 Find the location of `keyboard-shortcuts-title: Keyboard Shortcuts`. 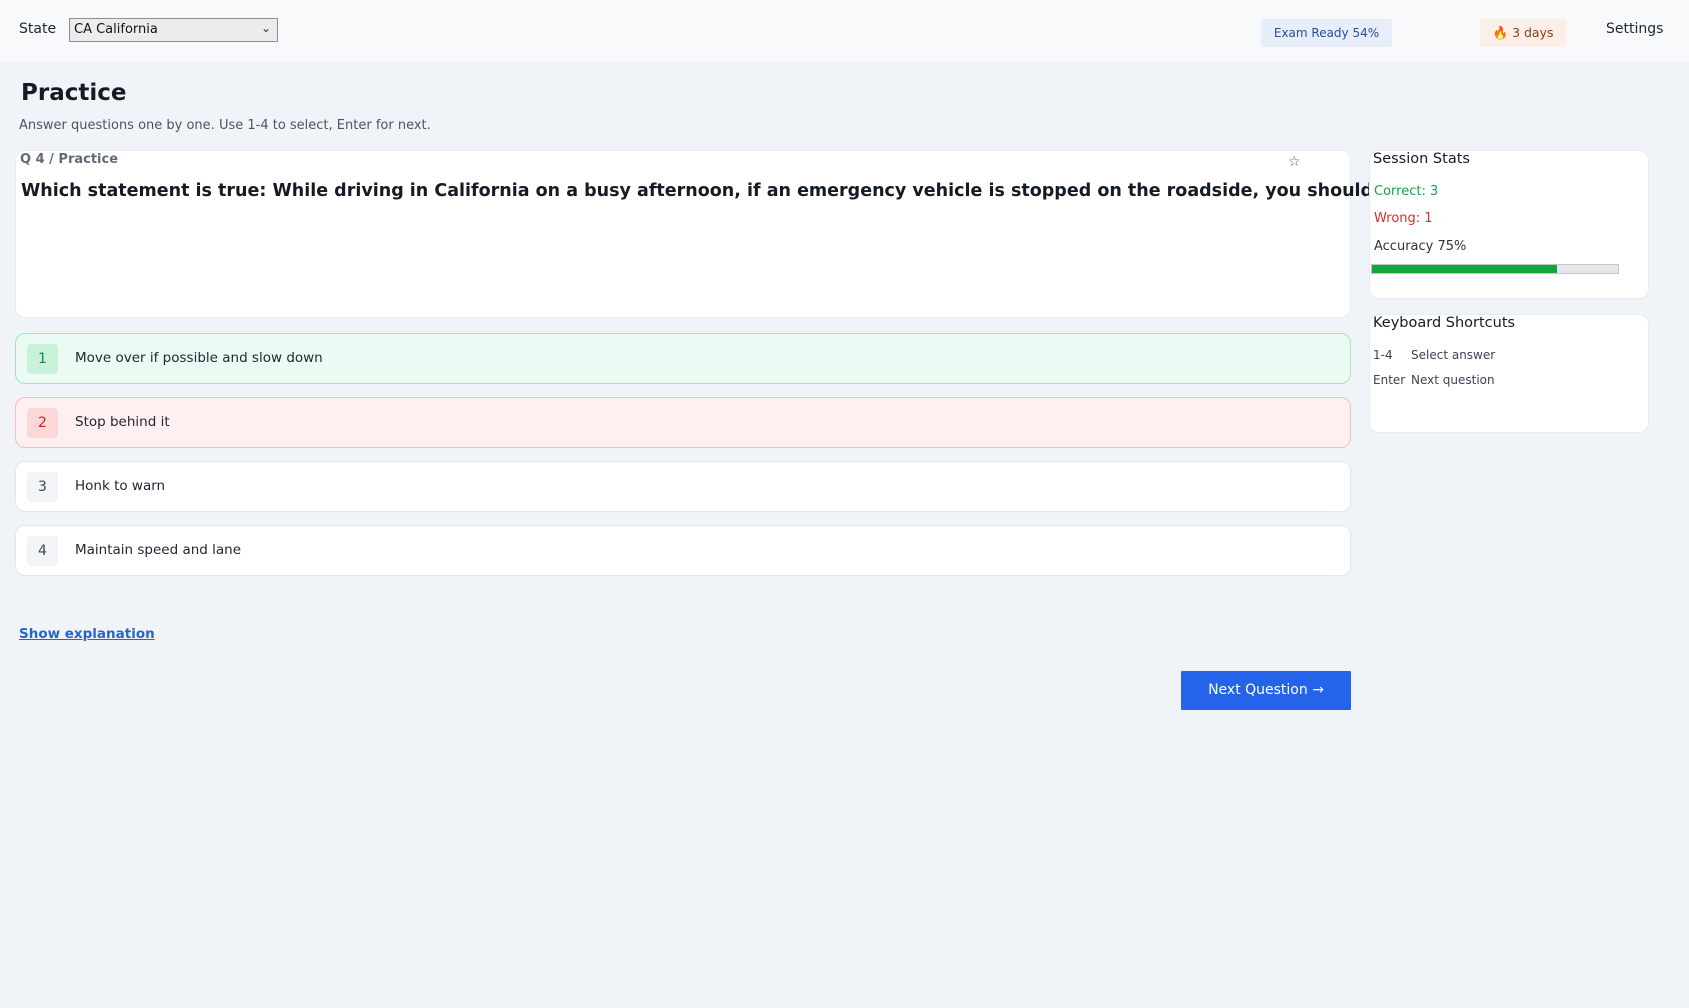

keyboard-shortcuts-title: Keyboard Shortcuts is located at coordinates (1444, 323).